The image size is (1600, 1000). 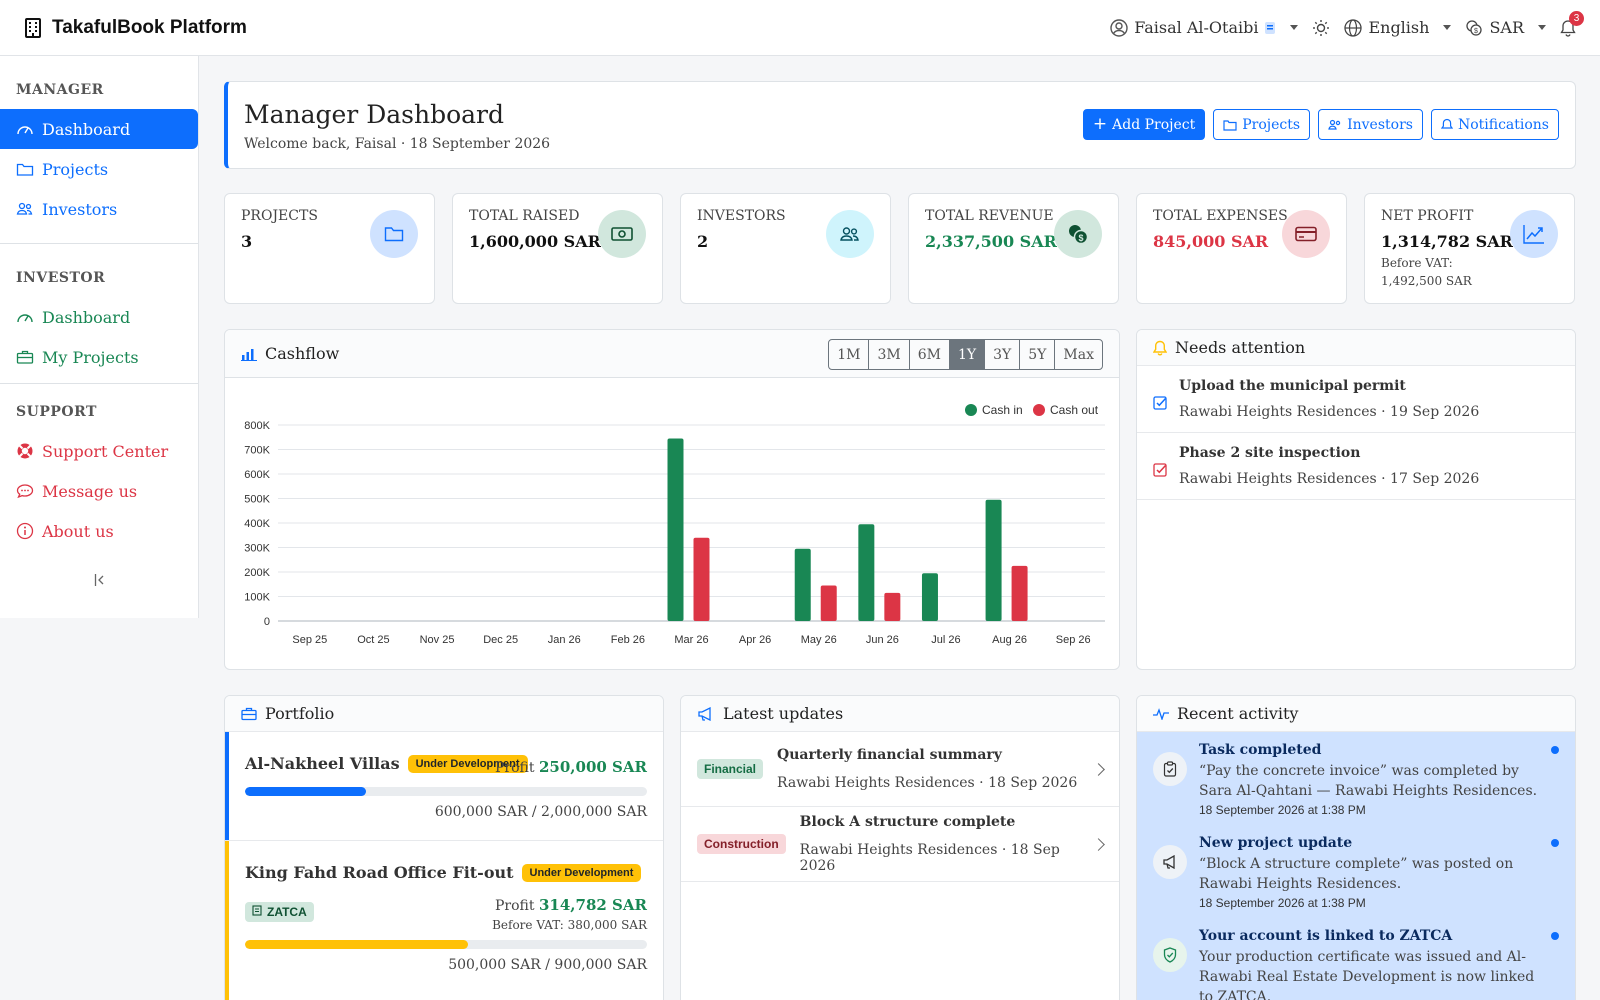 I want to click on theme-toggle, so click(x=1321, y=28).